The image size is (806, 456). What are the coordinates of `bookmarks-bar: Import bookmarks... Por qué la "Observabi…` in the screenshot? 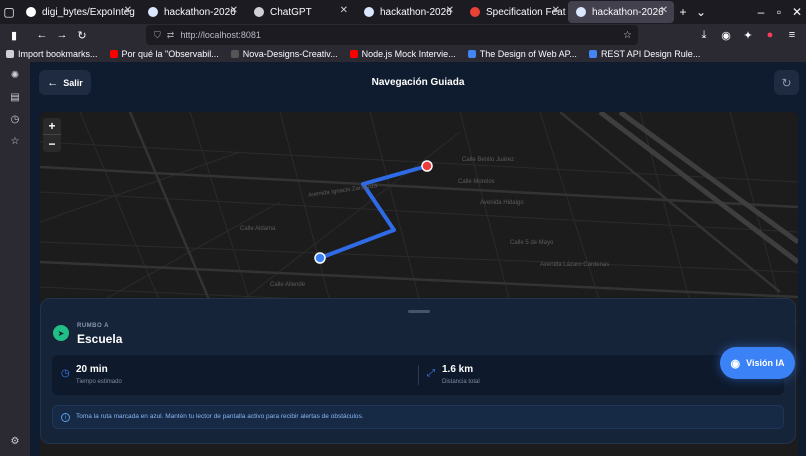 It's located at (403, 54).